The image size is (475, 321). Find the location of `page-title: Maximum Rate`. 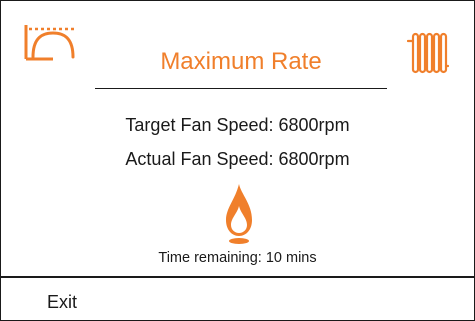

page-title: Maximum Rate is located at coordinates (241, 61).